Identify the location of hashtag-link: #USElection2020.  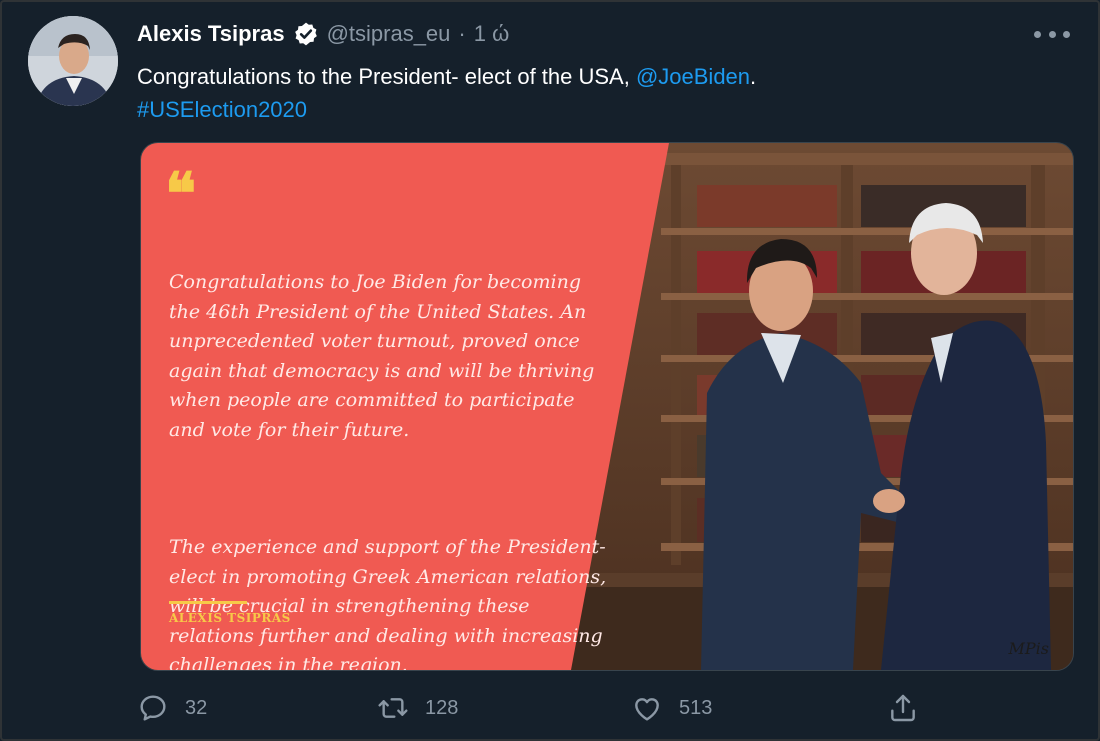
(222, 109).